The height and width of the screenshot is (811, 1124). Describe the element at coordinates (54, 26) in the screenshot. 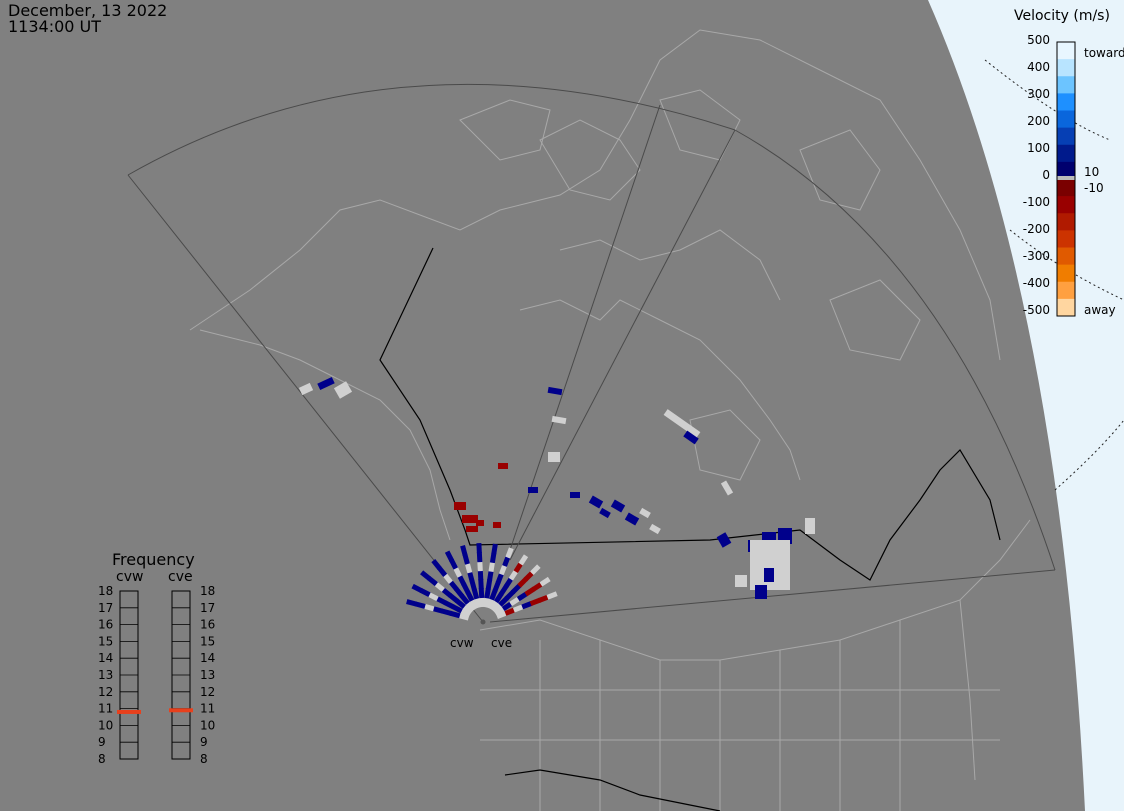

I see `time-label: 1134:00 UT` at that location.